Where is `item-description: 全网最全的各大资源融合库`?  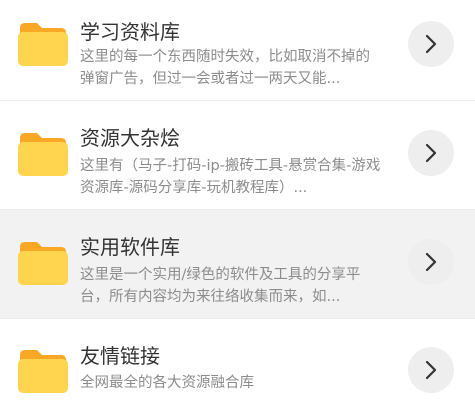
item-description: 全网最全的各大资源融合库 is located at coordinates (245, 383).